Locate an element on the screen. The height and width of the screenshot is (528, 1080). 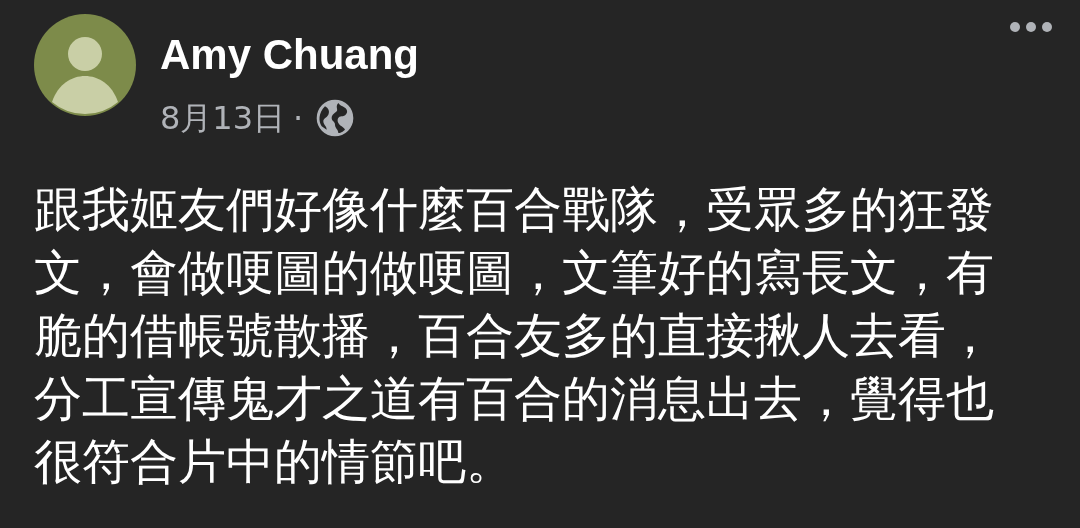
post-date: 8月13日 is located at coordinates (223, 118).